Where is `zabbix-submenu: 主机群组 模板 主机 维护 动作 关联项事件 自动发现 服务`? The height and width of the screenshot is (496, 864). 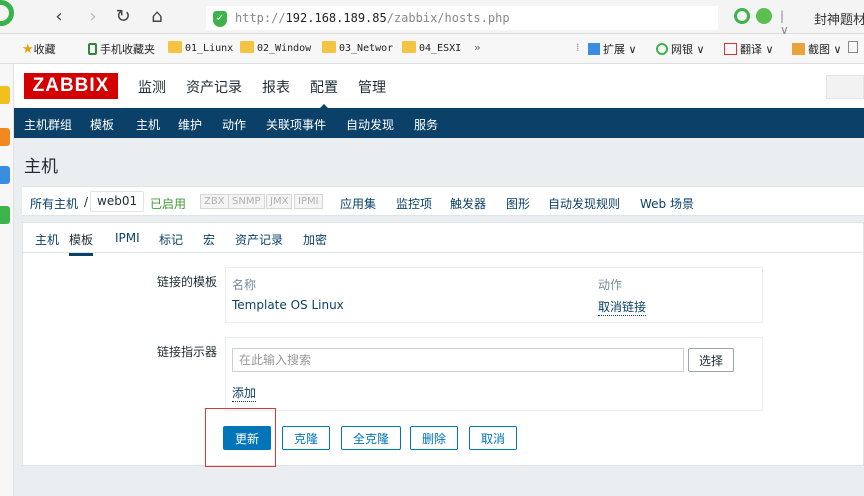
zabbix-submenu: 主机群组 模板 主机 维护 动作 关联项事件 自动发现 服务 is located at coordinates (439, 124).